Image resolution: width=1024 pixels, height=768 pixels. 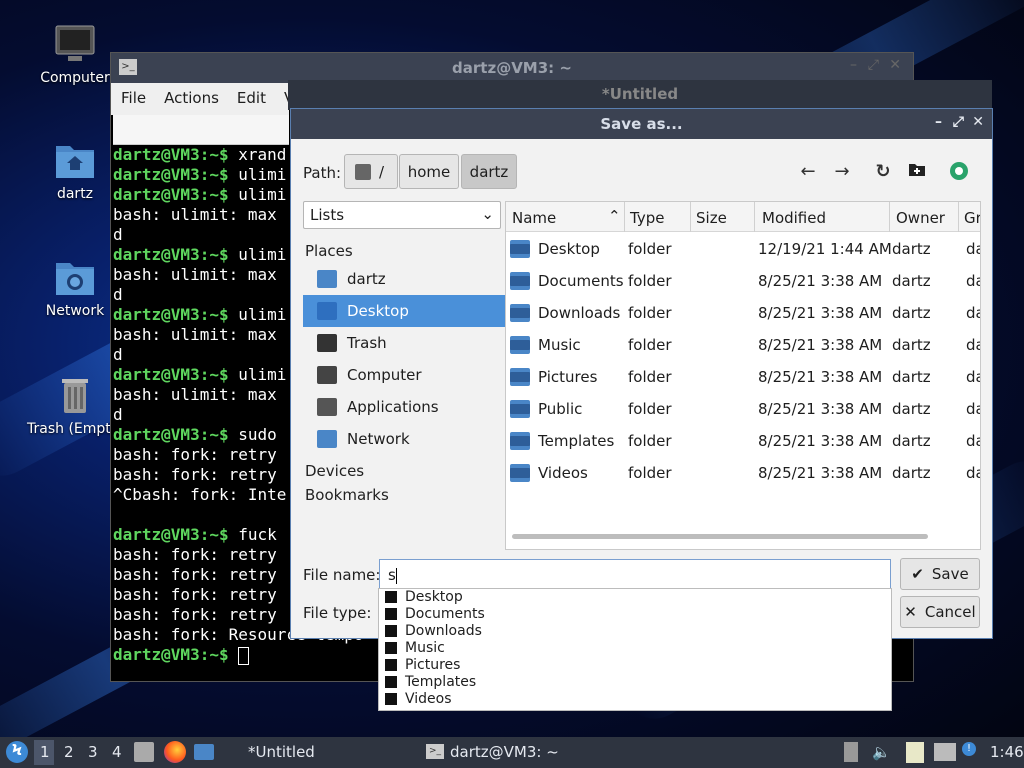 I want to click on terminal-title: dartz@VM3: ~, so click(x=512, y=68).